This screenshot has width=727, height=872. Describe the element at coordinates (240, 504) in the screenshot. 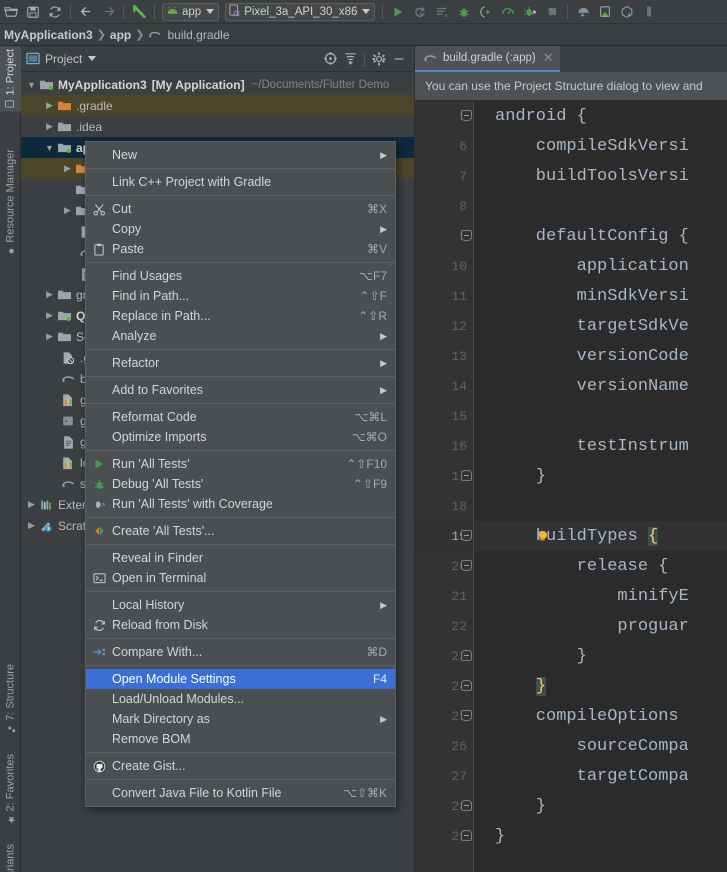

I see `menu-item-run-all-tests-with-coverage: Run 'All Tests' with Coverage` at that location.